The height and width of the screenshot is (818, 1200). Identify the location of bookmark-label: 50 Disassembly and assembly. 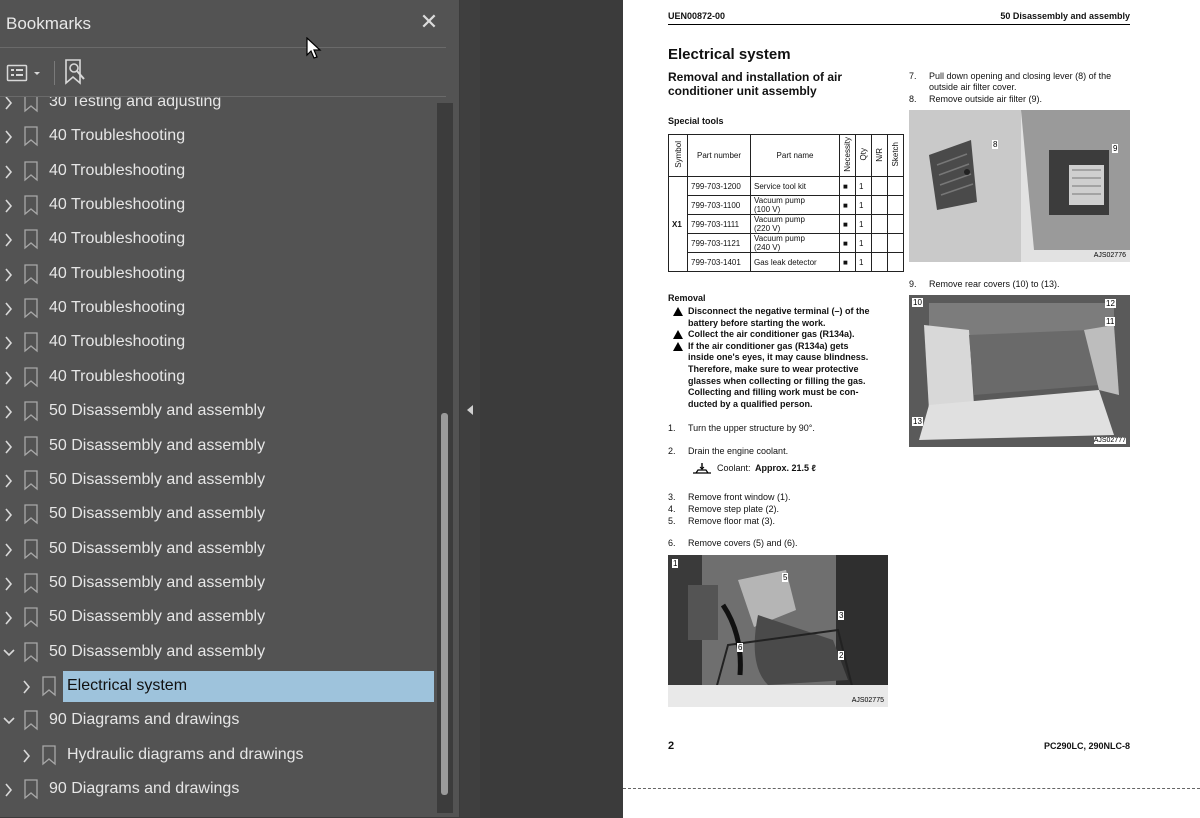
(157, 548).